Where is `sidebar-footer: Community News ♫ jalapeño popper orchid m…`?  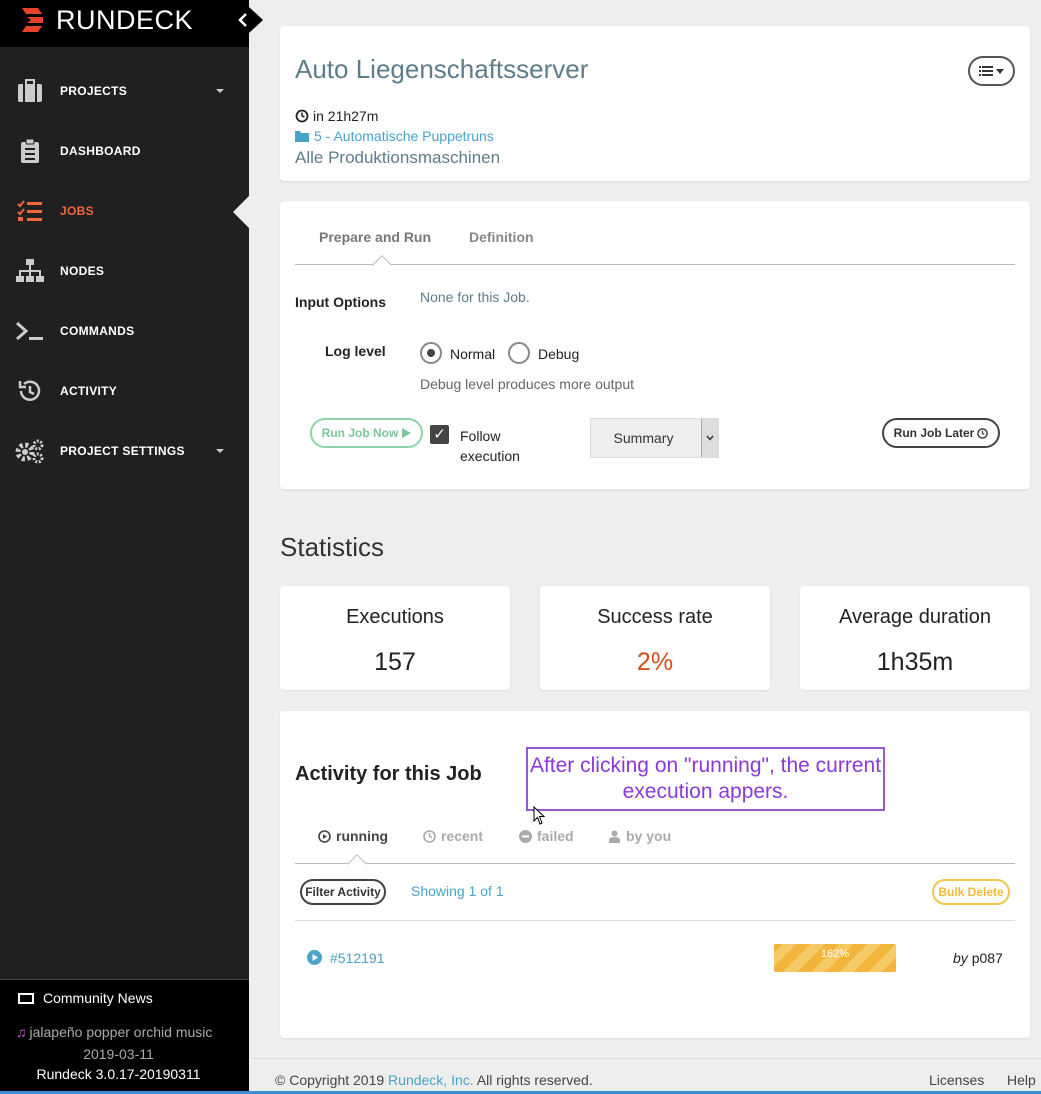 sidebar-footer: Community News ♫ jalapeño popper orchid m… is located at coordinates (124, 1036).